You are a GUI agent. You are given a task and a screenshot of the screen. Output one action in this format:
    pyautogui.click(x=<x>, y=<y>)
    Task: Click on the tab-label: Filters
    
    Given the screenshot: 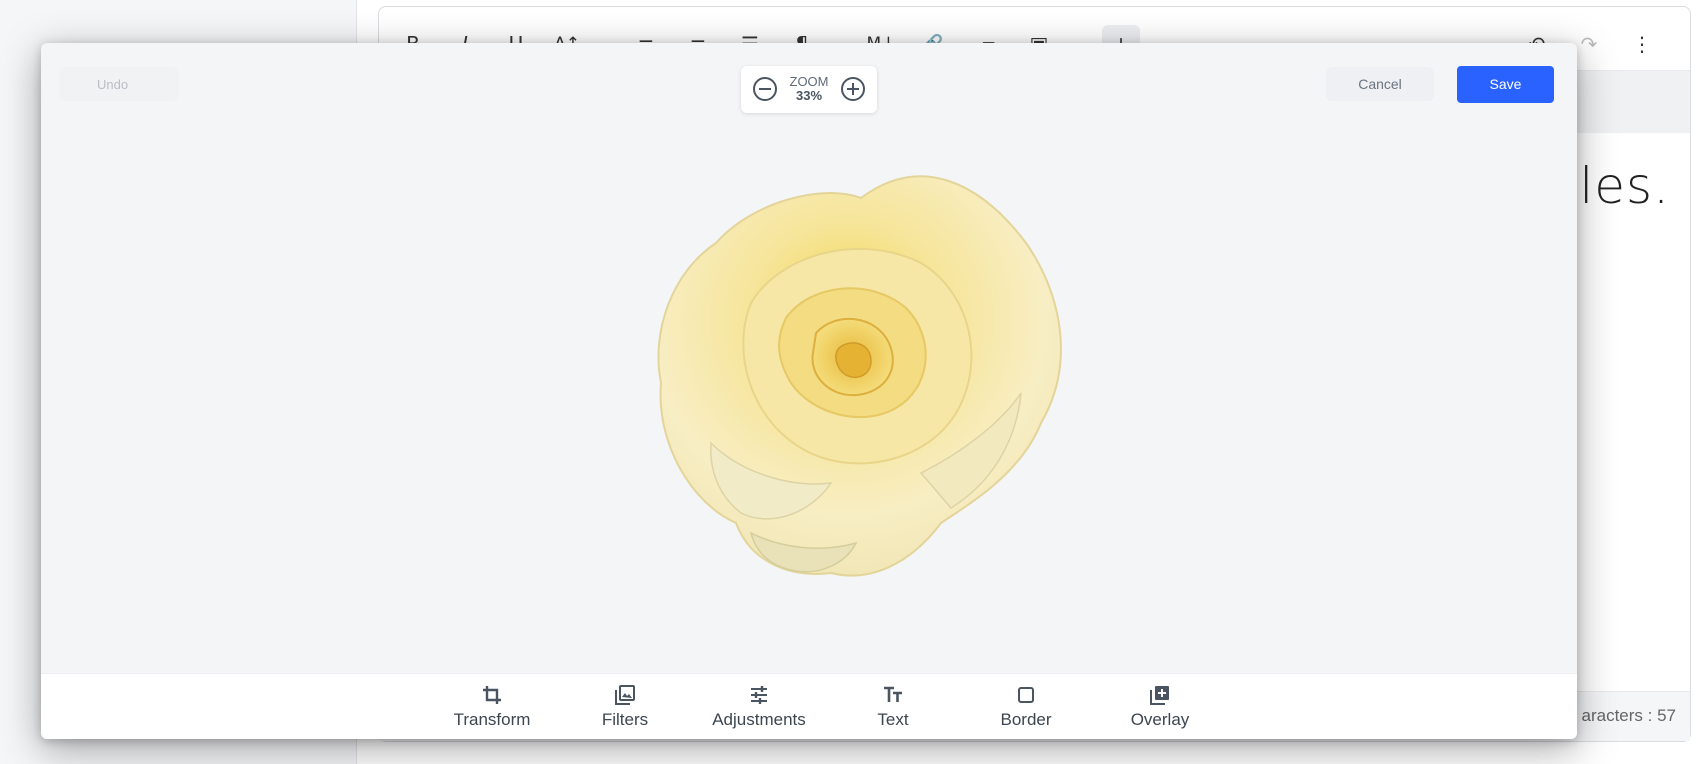 What is the action you would take?
    pyautogui.click(x=625, y=719)
    